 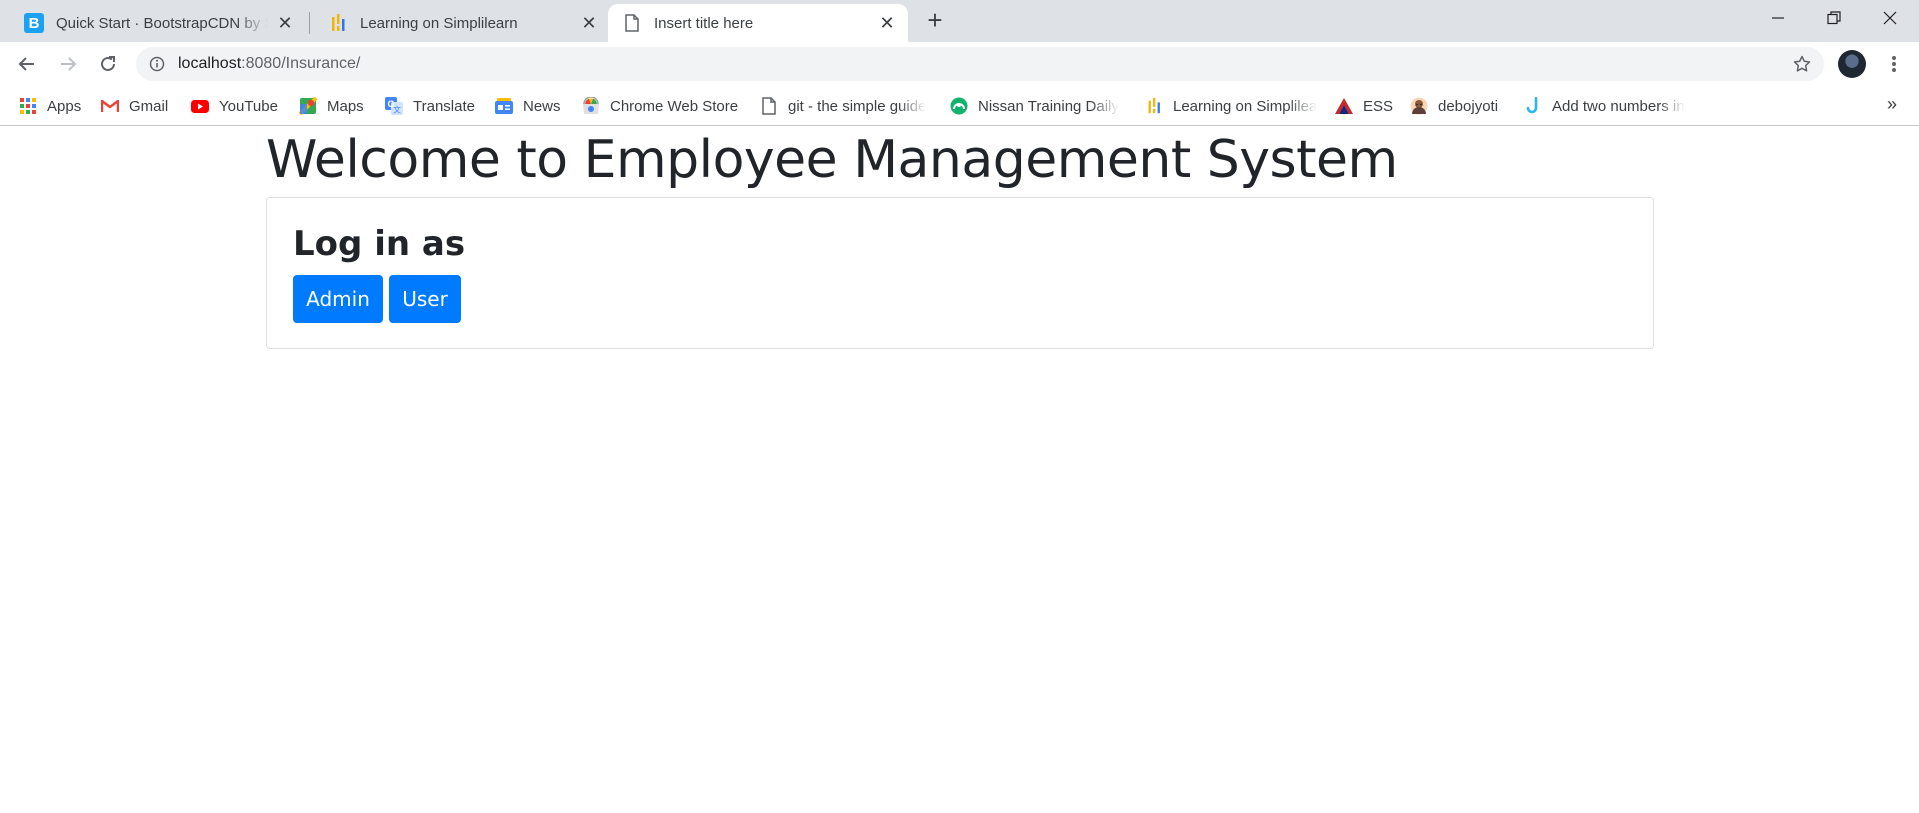 What do you see at coordinates (439, 23) in the screenshot?
I see `tab-title: Learning on Simplilearn` at bounding box center [439, 23].